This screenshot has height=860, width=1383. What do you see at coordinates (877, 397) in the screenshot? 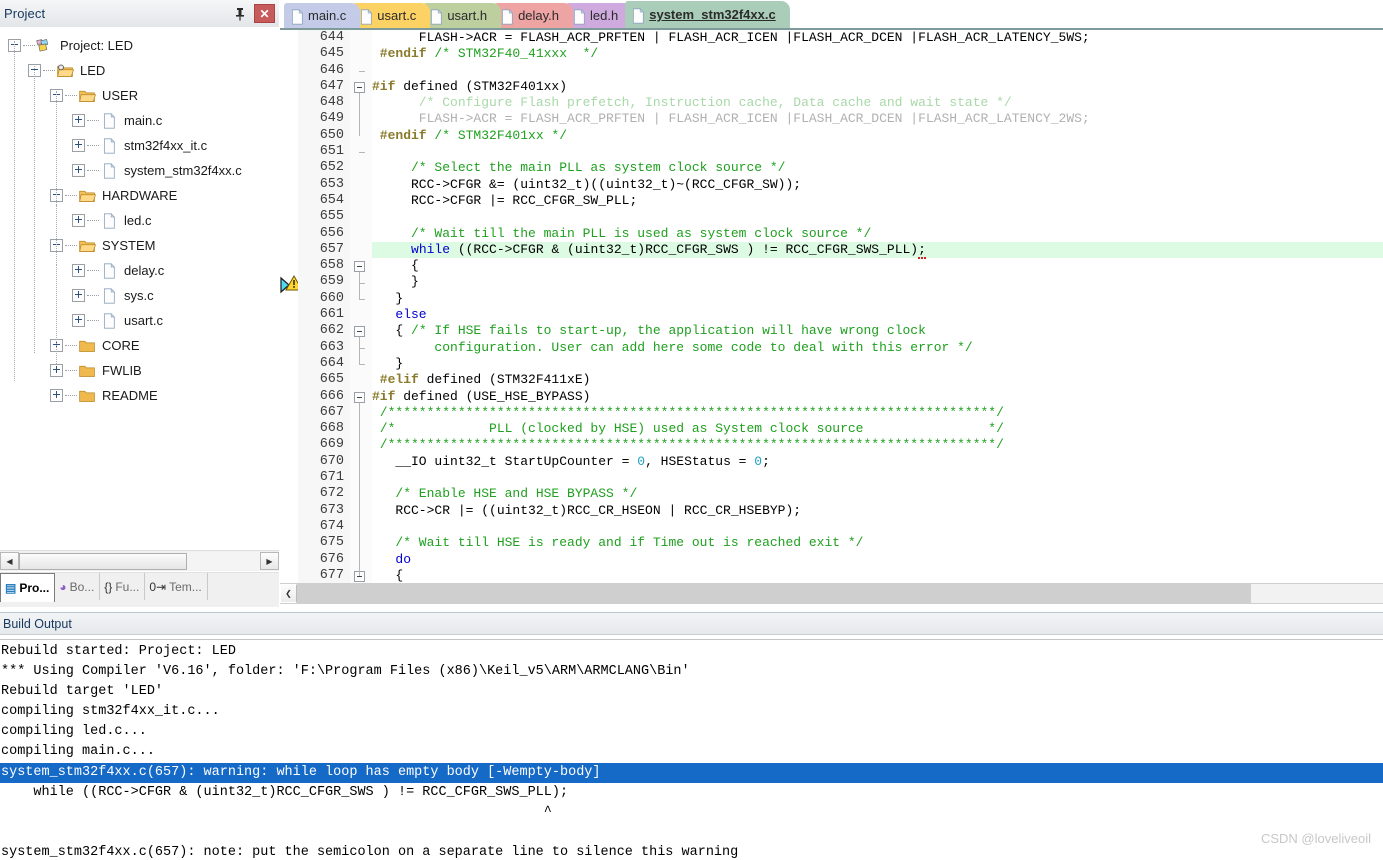
I see `code-line: #if defined (USE_HSE_BYPASS)` at bounding box center [877, 397].